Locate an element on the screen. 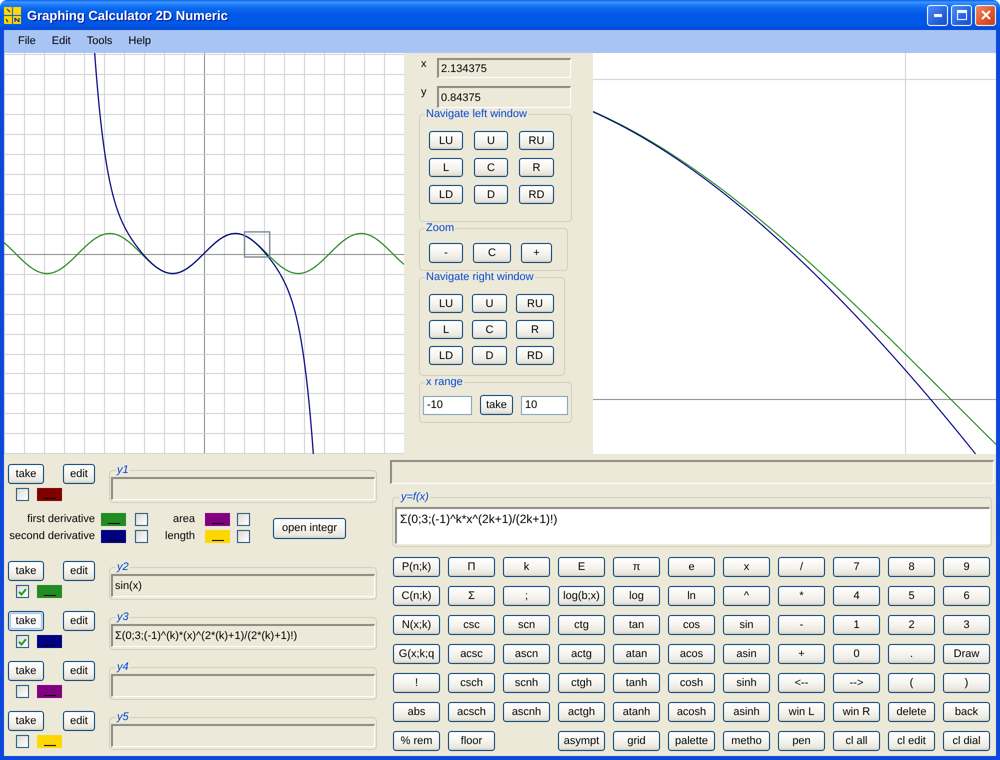 The width and height of the screenshot is (1000, 760). key-button: . is located at coordinates (911, 654).